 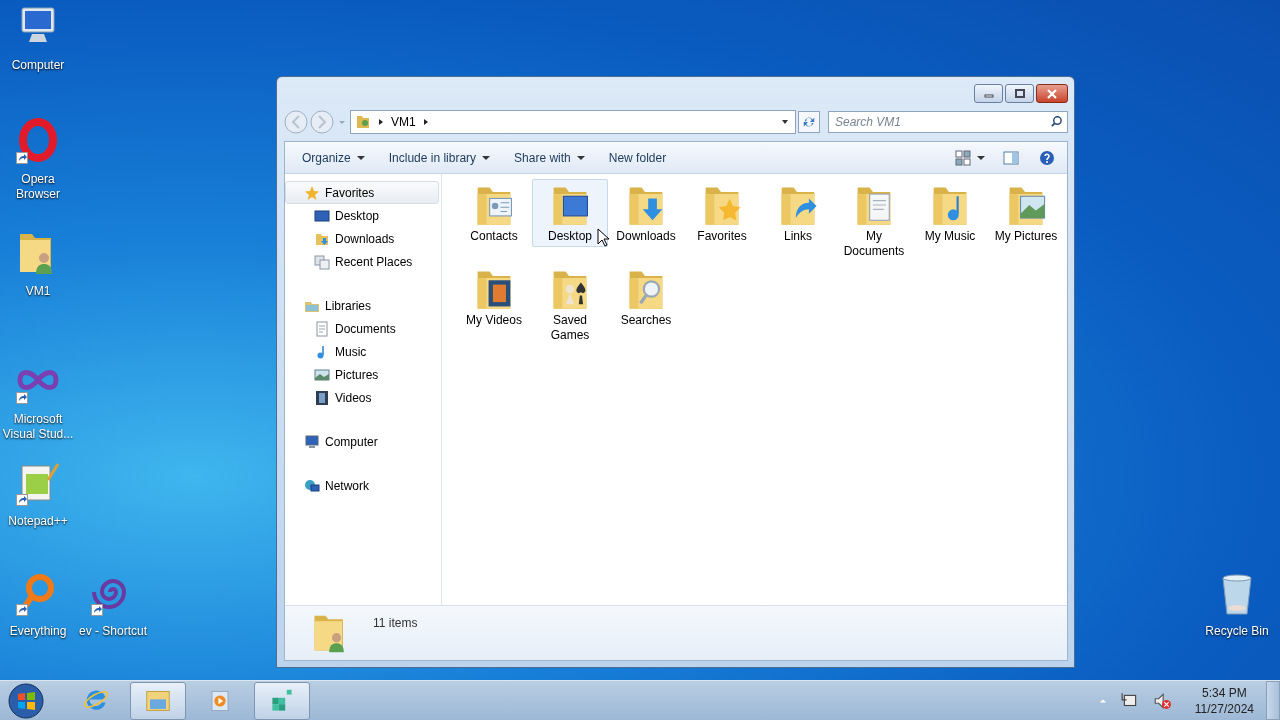 I want to click on navigation-item: Documents, so click(x=362, y=328).